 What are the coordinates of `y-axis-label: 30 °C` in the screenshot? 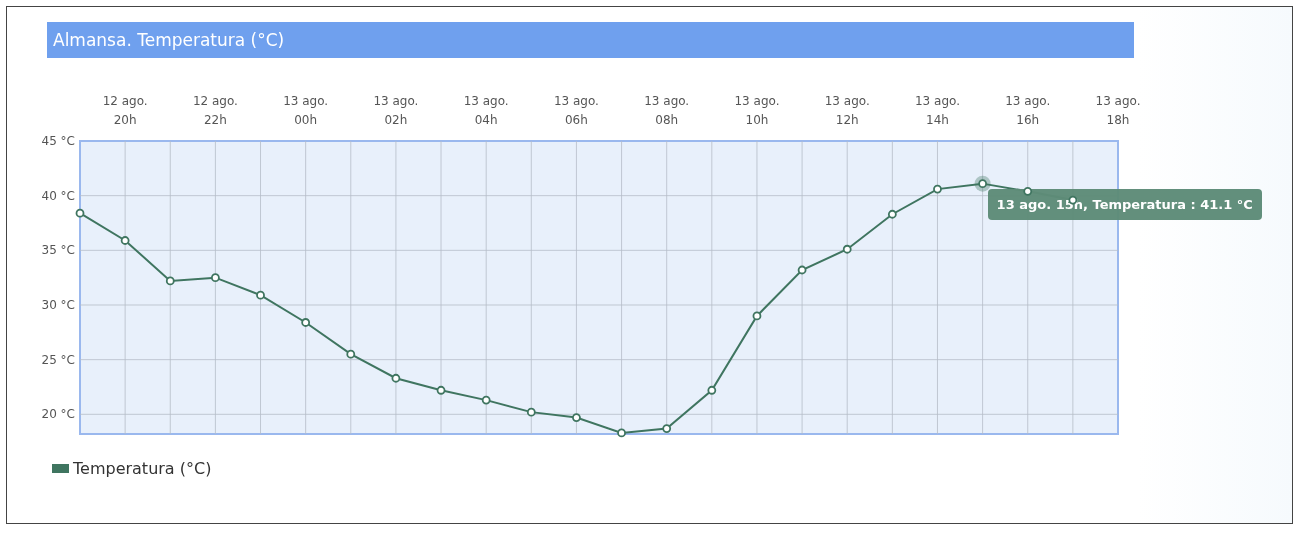 It's located at (57, 305).